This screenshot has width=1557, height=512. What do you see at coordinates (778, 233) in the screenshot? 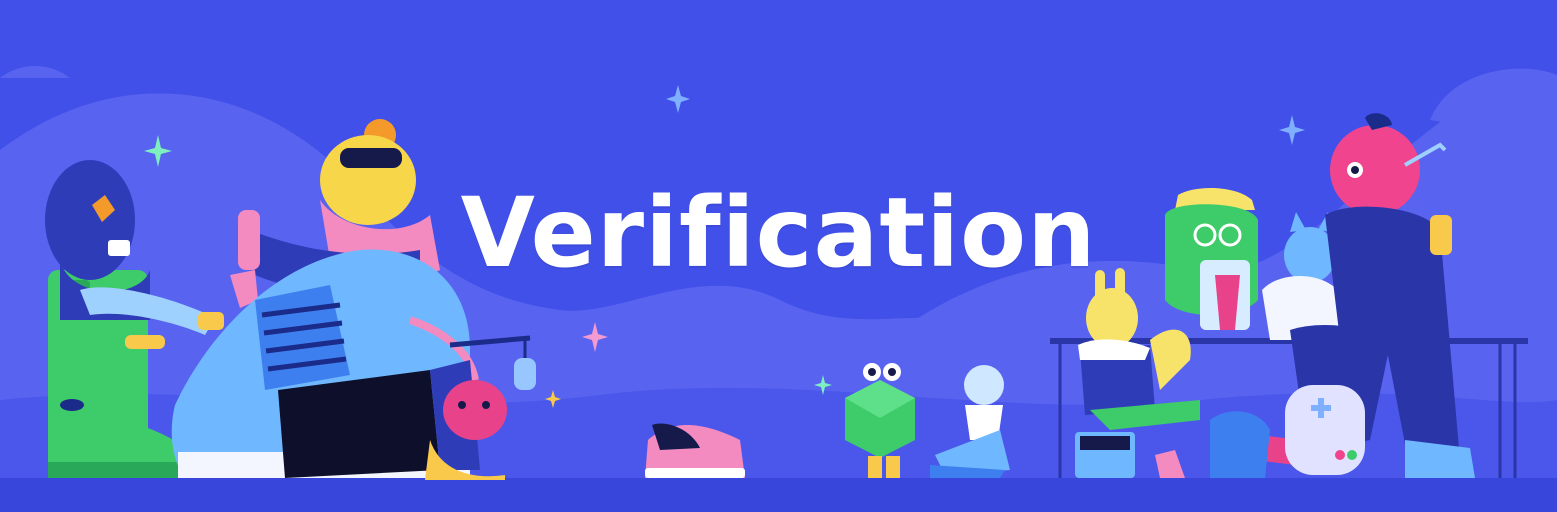
I see `banner-title: Verification` at bounding box center [778, 233].